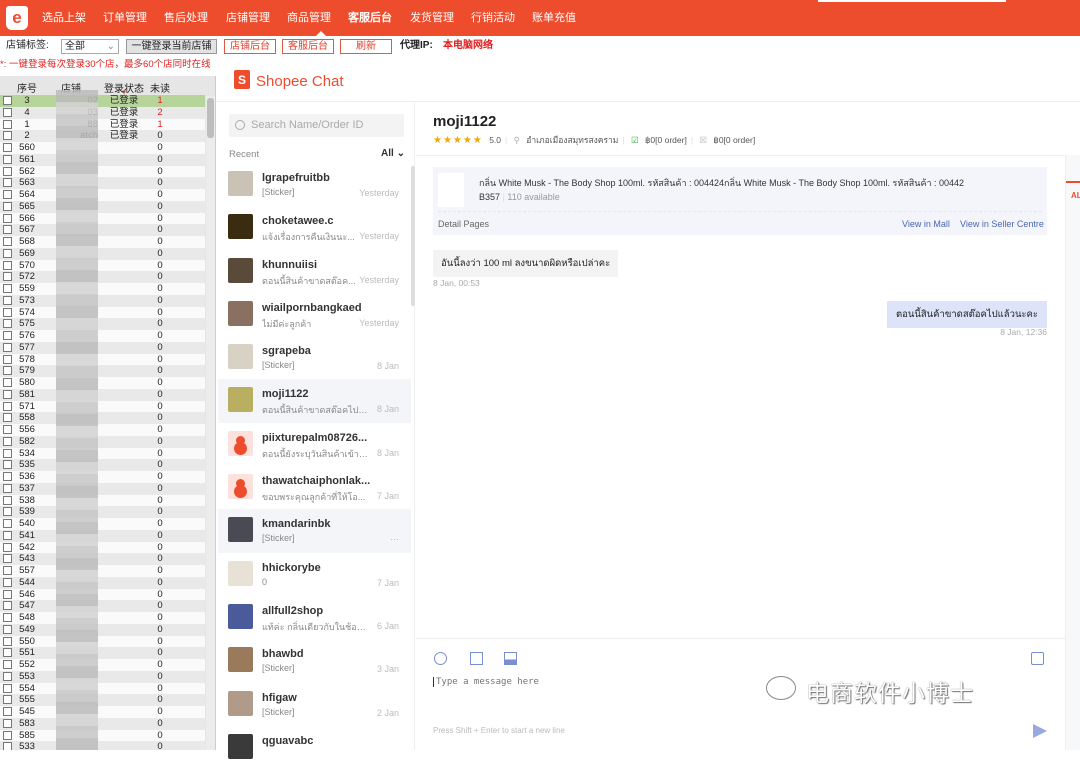  What do you see at coordinates (102, 324) in the screenshot?
I see `table-row: 575 0` at bounding box center [102, 324].